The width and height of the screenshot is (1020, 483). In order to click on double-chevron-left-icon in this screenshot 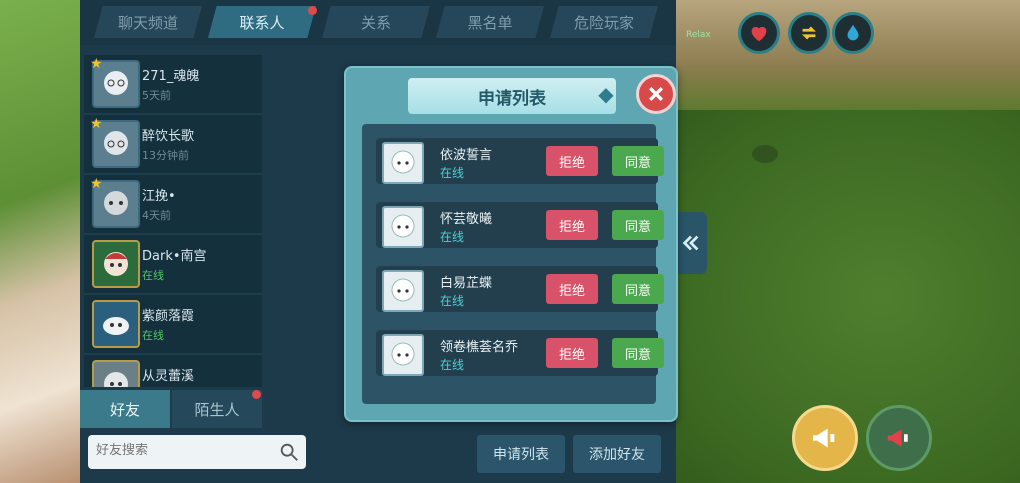, I will do `click(690, 243)`.